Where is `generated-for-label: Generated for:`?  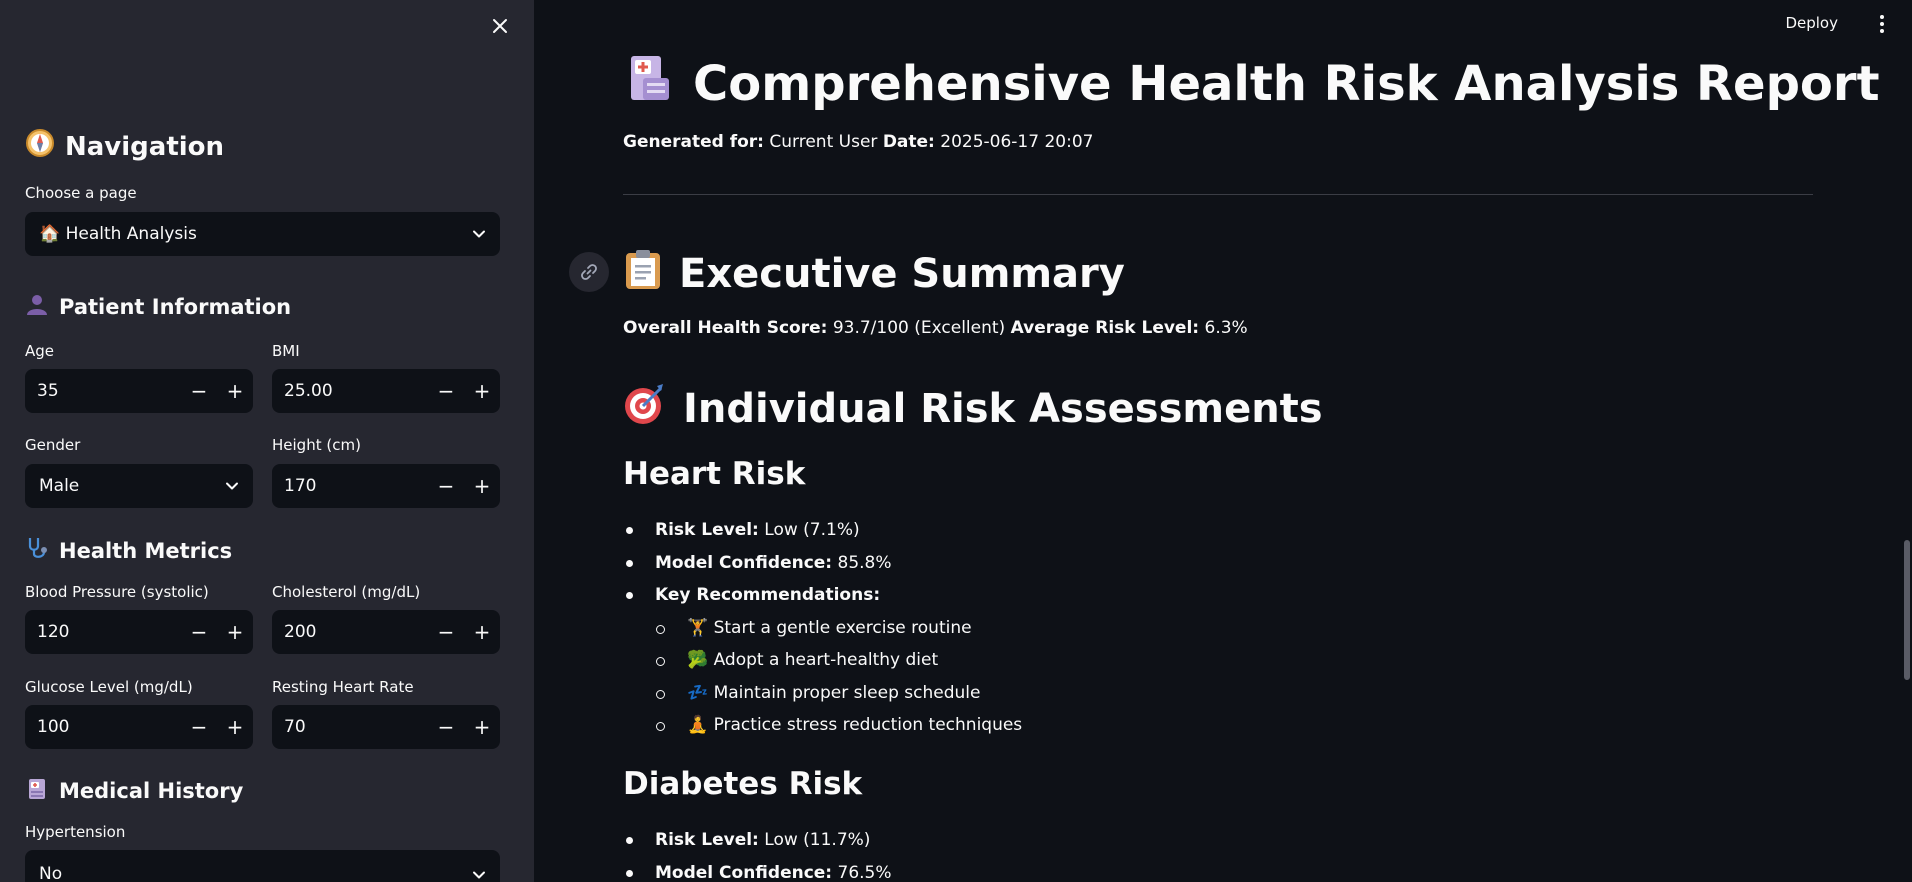 generated-for-label: Generated for: is located at coordinates (693, 142).